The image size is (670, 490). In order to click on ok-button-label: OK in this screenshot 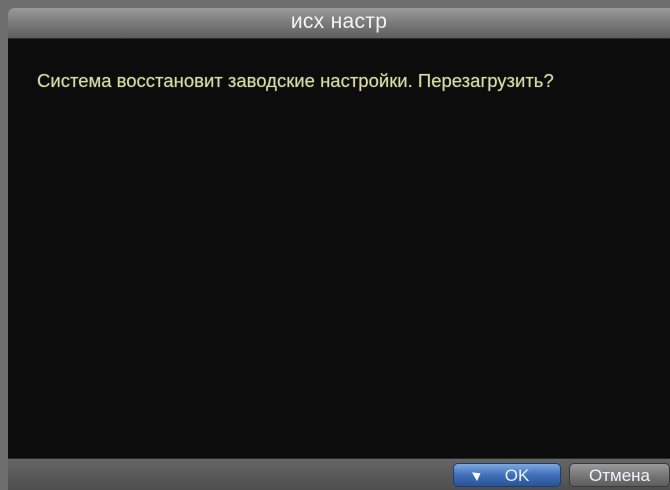, I will do `click(517, 475)`.